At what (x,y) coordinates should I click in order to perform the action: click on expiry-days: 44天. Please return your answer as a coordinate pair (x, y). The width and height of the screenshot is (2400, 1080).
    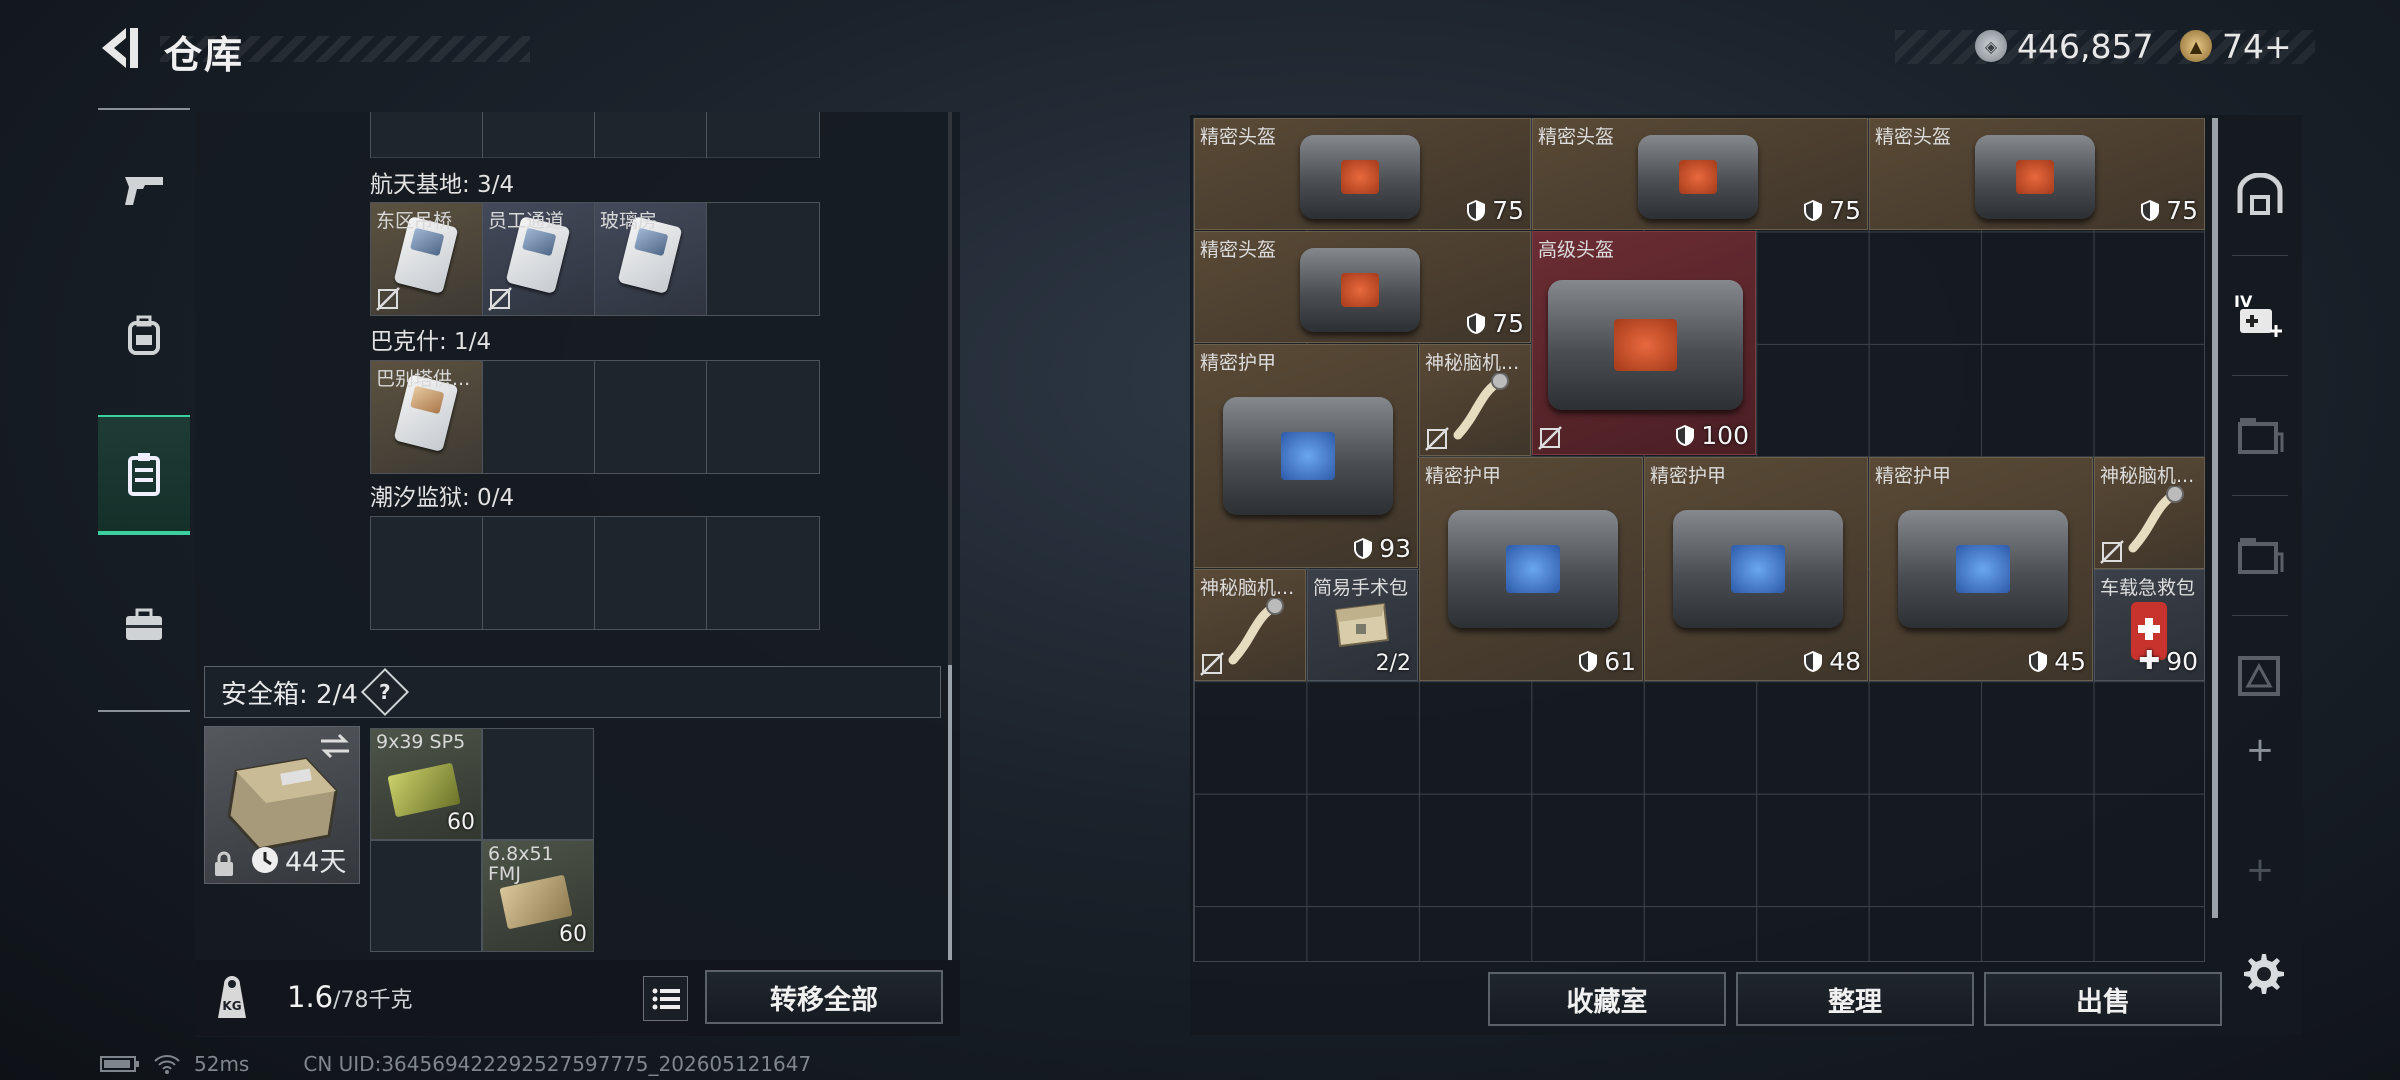
    Looking at the image, I should click on (316, 862).